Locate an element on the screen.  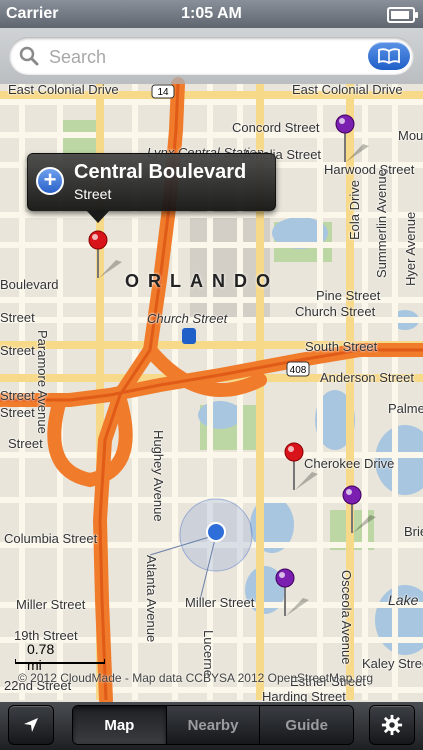
clock: 1:05 AM is located at coordinates (211, 13).